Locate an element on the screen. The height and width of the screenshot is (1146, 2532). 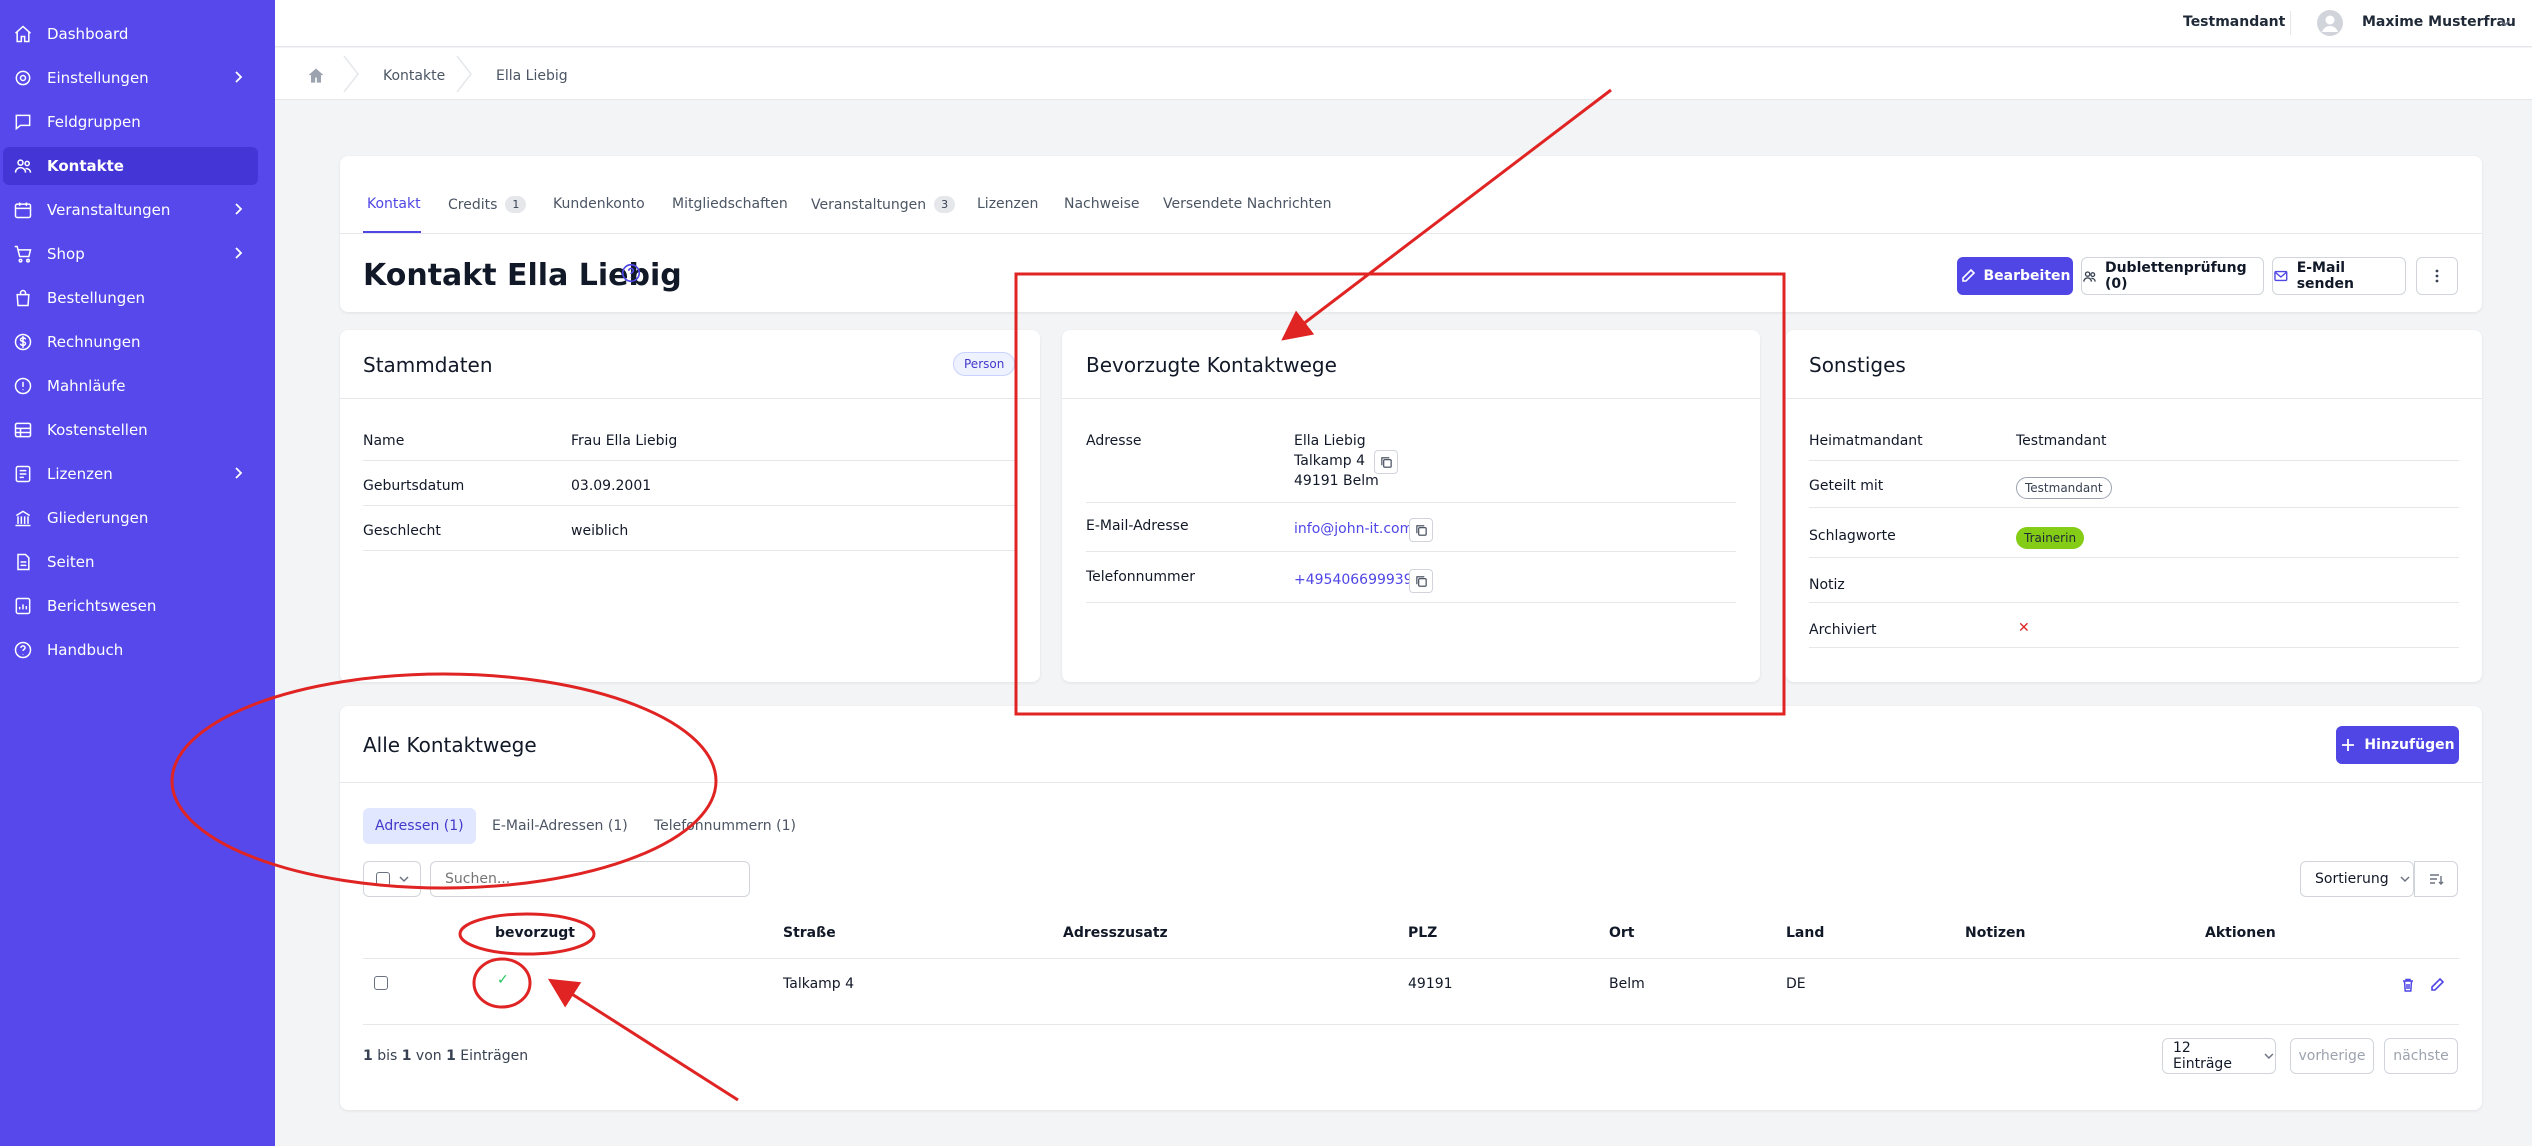
tag-badge: Trainerin is located at coordinates (2050, 538).